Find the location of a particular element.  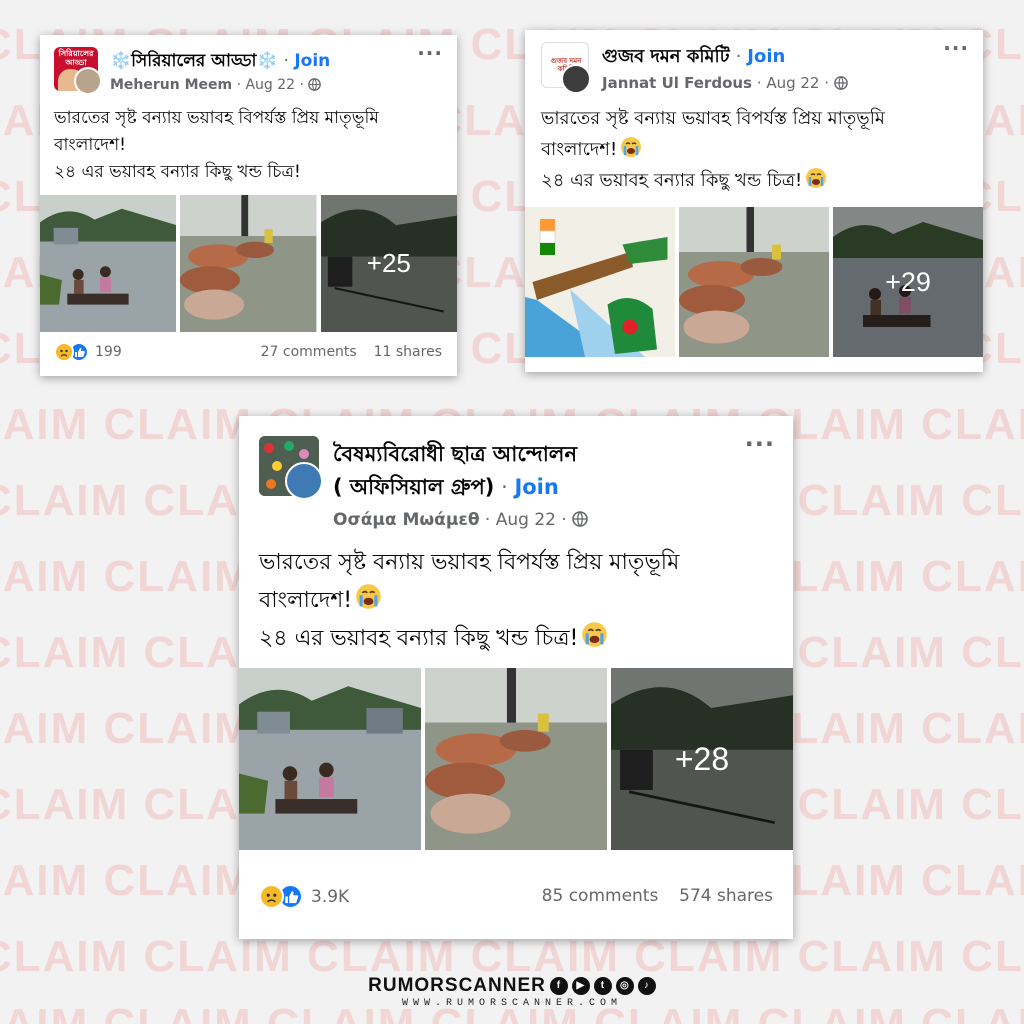

more-photos-count: +25 is located at coordinates (388, 263).